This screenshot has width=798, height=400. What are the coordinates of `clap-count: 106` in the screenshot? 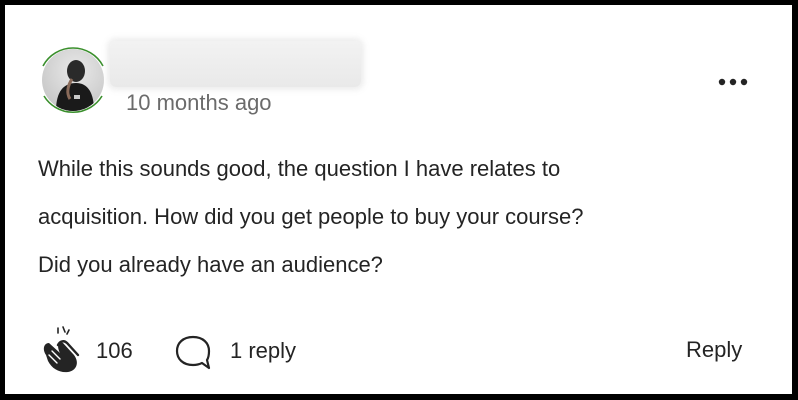 It's located at (114, 350).